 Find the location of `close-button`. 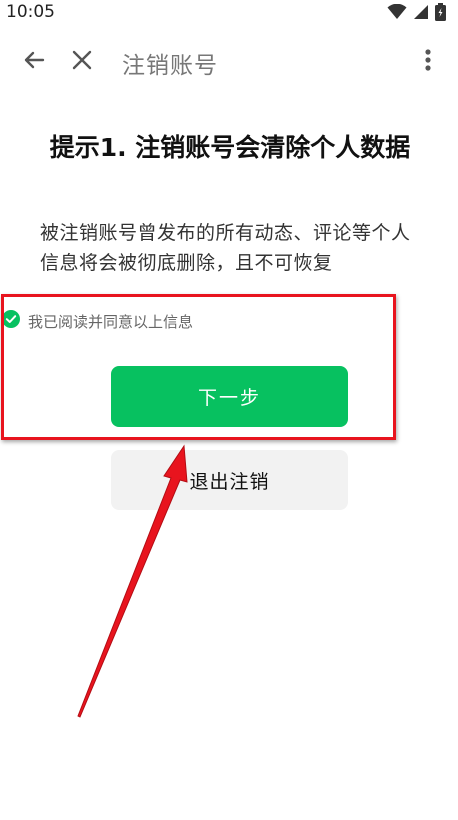

close-button is located at coordinates (82, 62).